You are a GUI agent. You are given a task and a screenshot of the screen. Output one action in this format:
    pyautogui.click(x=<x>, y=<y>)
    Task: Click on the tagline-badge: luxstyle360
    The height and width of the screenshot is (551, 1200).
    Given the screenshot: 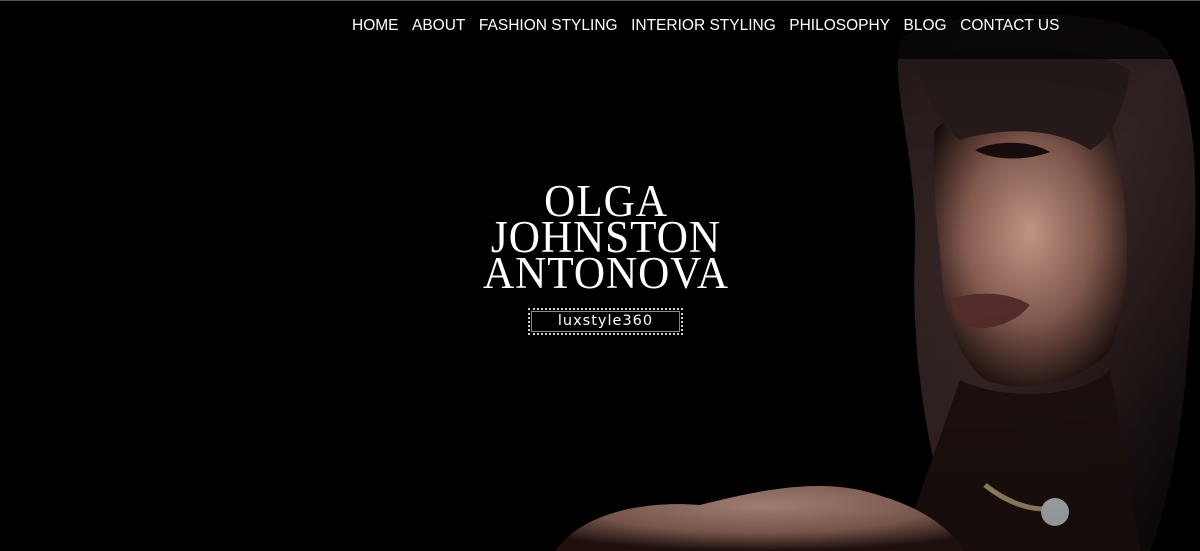 What is the action you would take?
    pyautogui.click(x=605, y=321)
    